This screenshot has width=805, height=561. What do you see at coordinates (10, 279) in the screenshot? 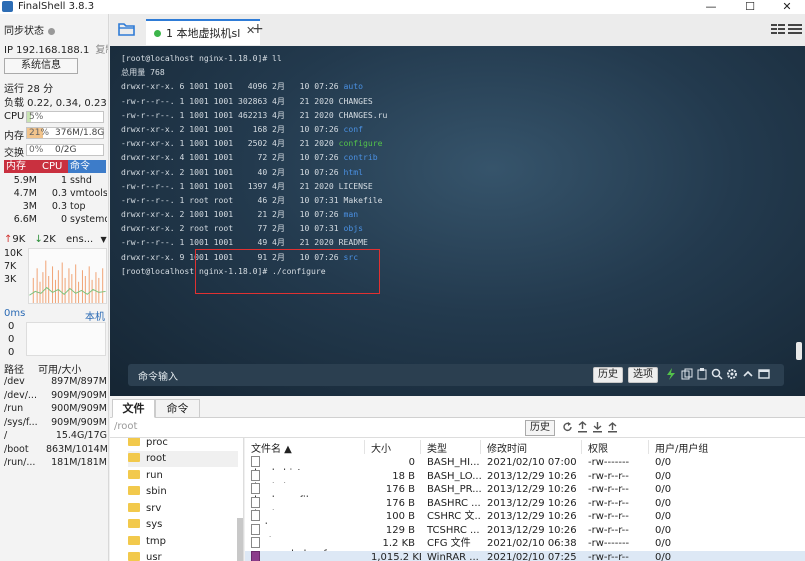
I see `net-axis-label: 3K` at bounding box center [10, 279].